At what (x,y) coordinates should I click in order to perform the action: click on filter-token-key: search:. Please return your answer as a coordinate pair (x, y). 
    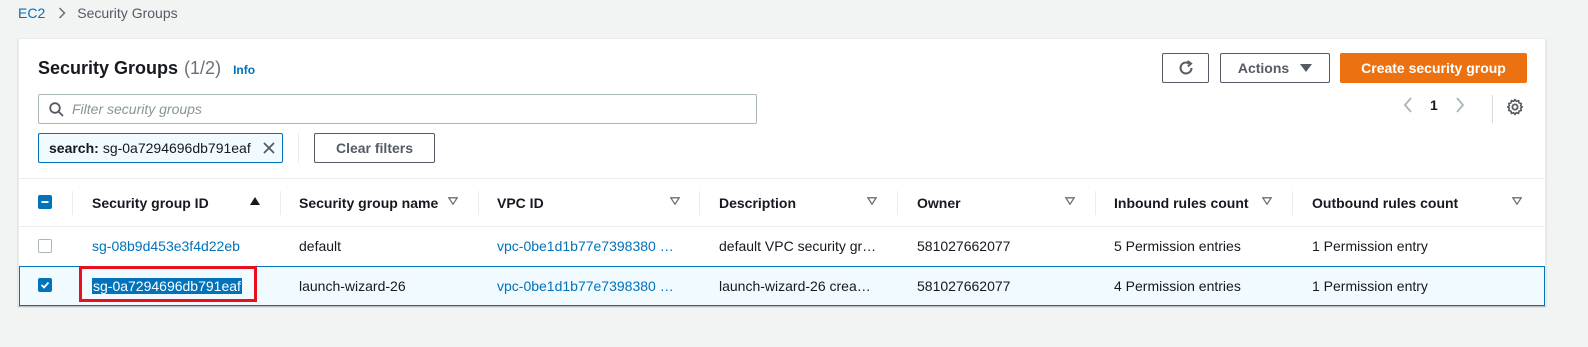
    Looking at the image, I should click on (74, 148).